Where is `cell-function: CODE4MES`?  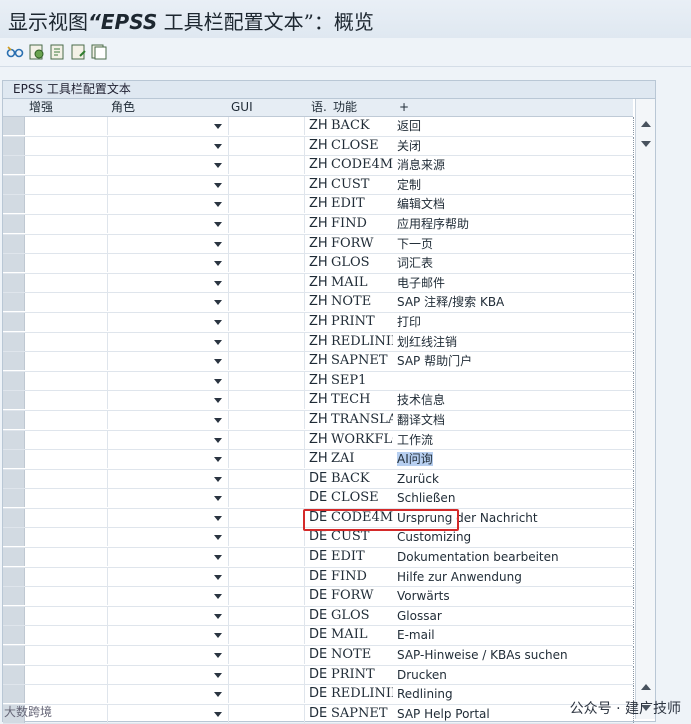
cell-function: CODE4MES is located at coordinates (362, 165).